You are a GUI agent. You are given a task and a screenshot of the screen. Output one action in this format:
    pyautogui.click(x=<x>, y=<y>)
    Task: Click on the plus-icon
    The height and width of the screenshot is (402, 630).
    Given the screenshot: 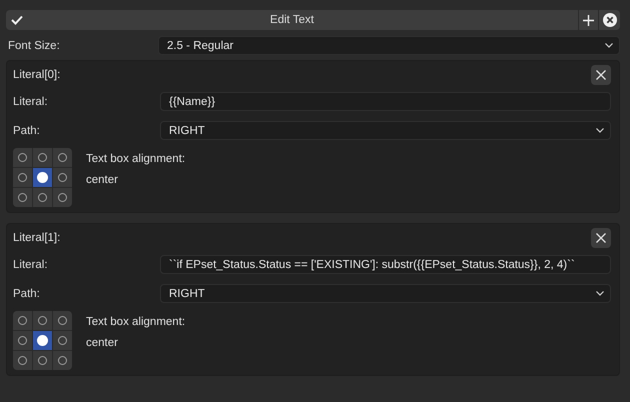 What is the action you would take?
    pyautogui.click(x=588, y=20)
    